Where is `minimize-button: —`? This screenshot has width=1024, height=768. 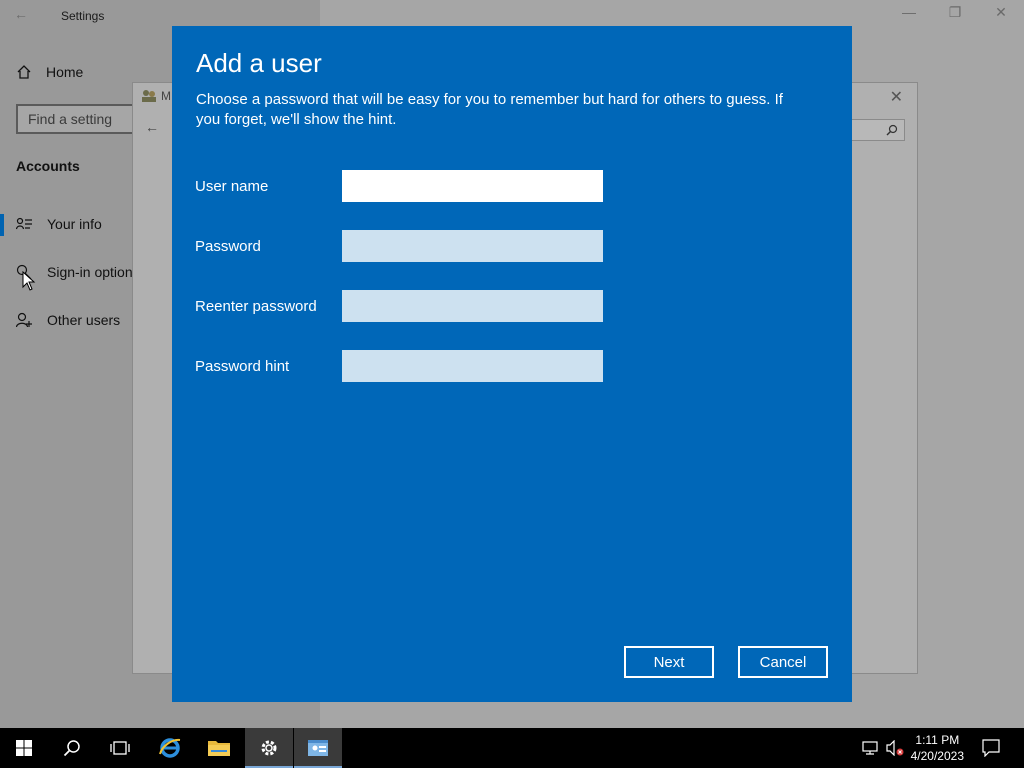
minimize-button: — is located at coordinates (909, 12).